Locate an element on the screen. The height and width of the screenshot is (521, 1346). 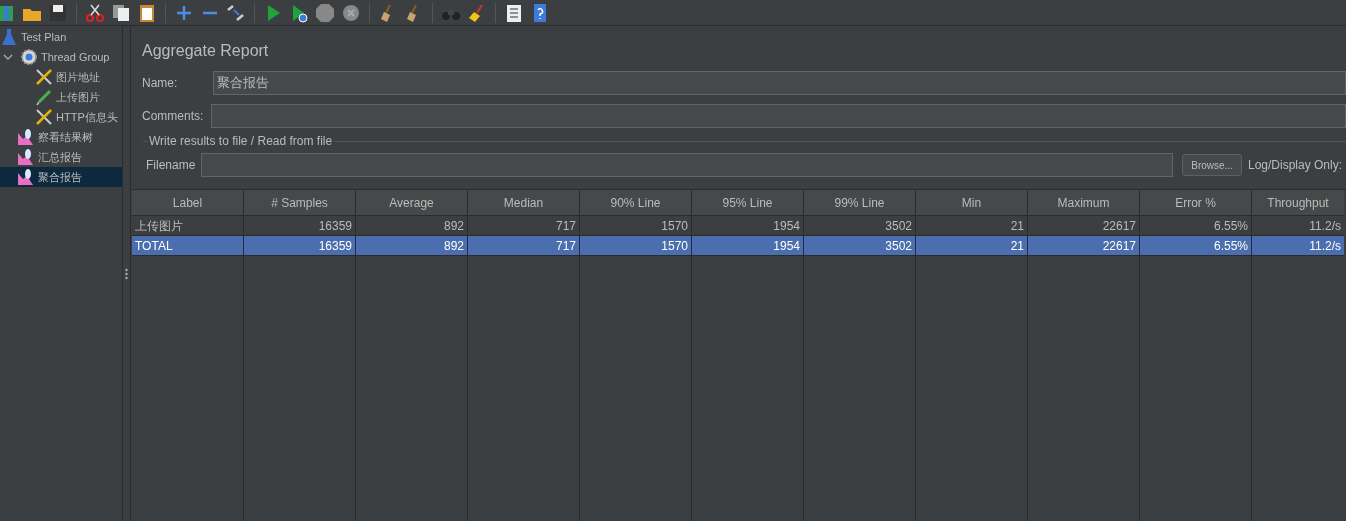
stop-icon is located at coordinates (325, 12).